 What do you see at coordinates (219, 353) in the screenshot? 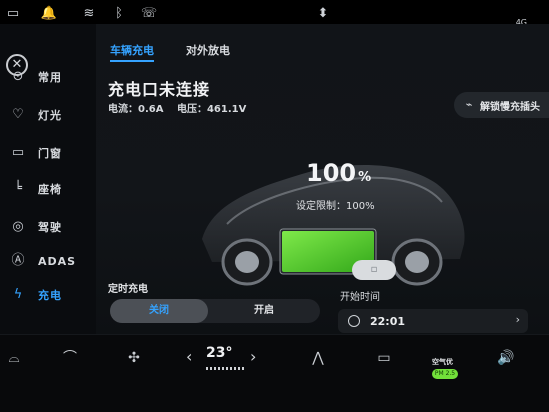
I see `temperature-value: 23°` at bounding box center [219, 353].